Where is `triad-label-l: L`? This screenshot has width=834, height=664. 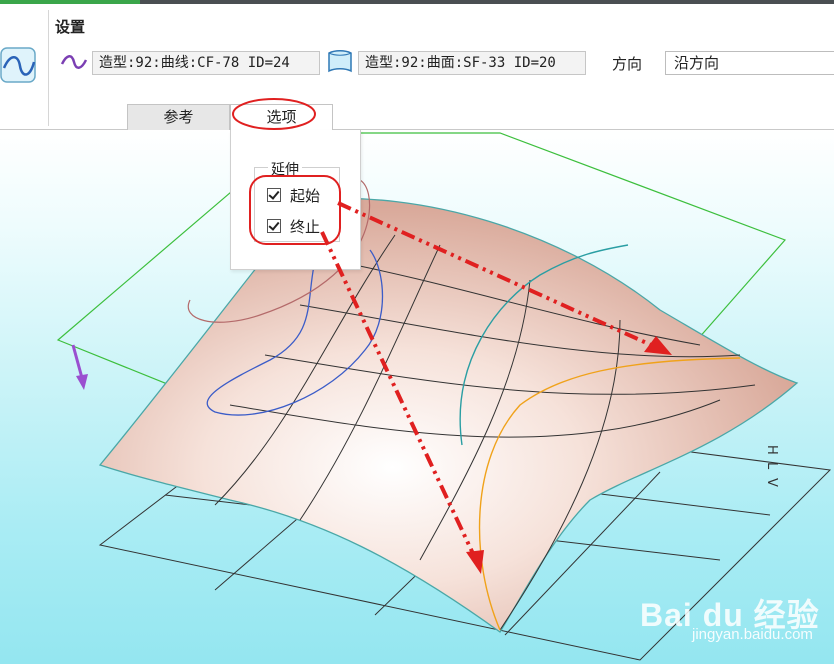
triad-label-l: L is located at coordinates (771, 466).